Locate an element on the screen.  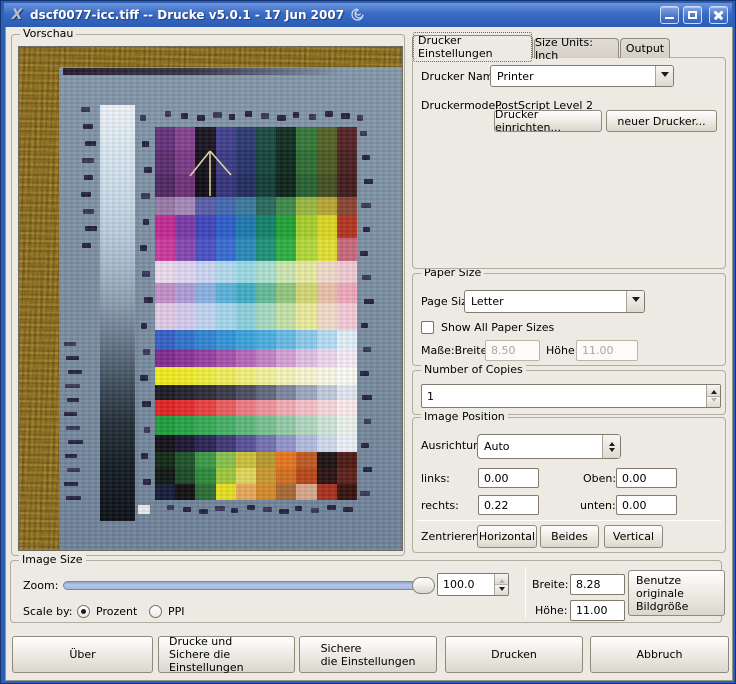
prozent-radio is located at coordinates (83, 611).